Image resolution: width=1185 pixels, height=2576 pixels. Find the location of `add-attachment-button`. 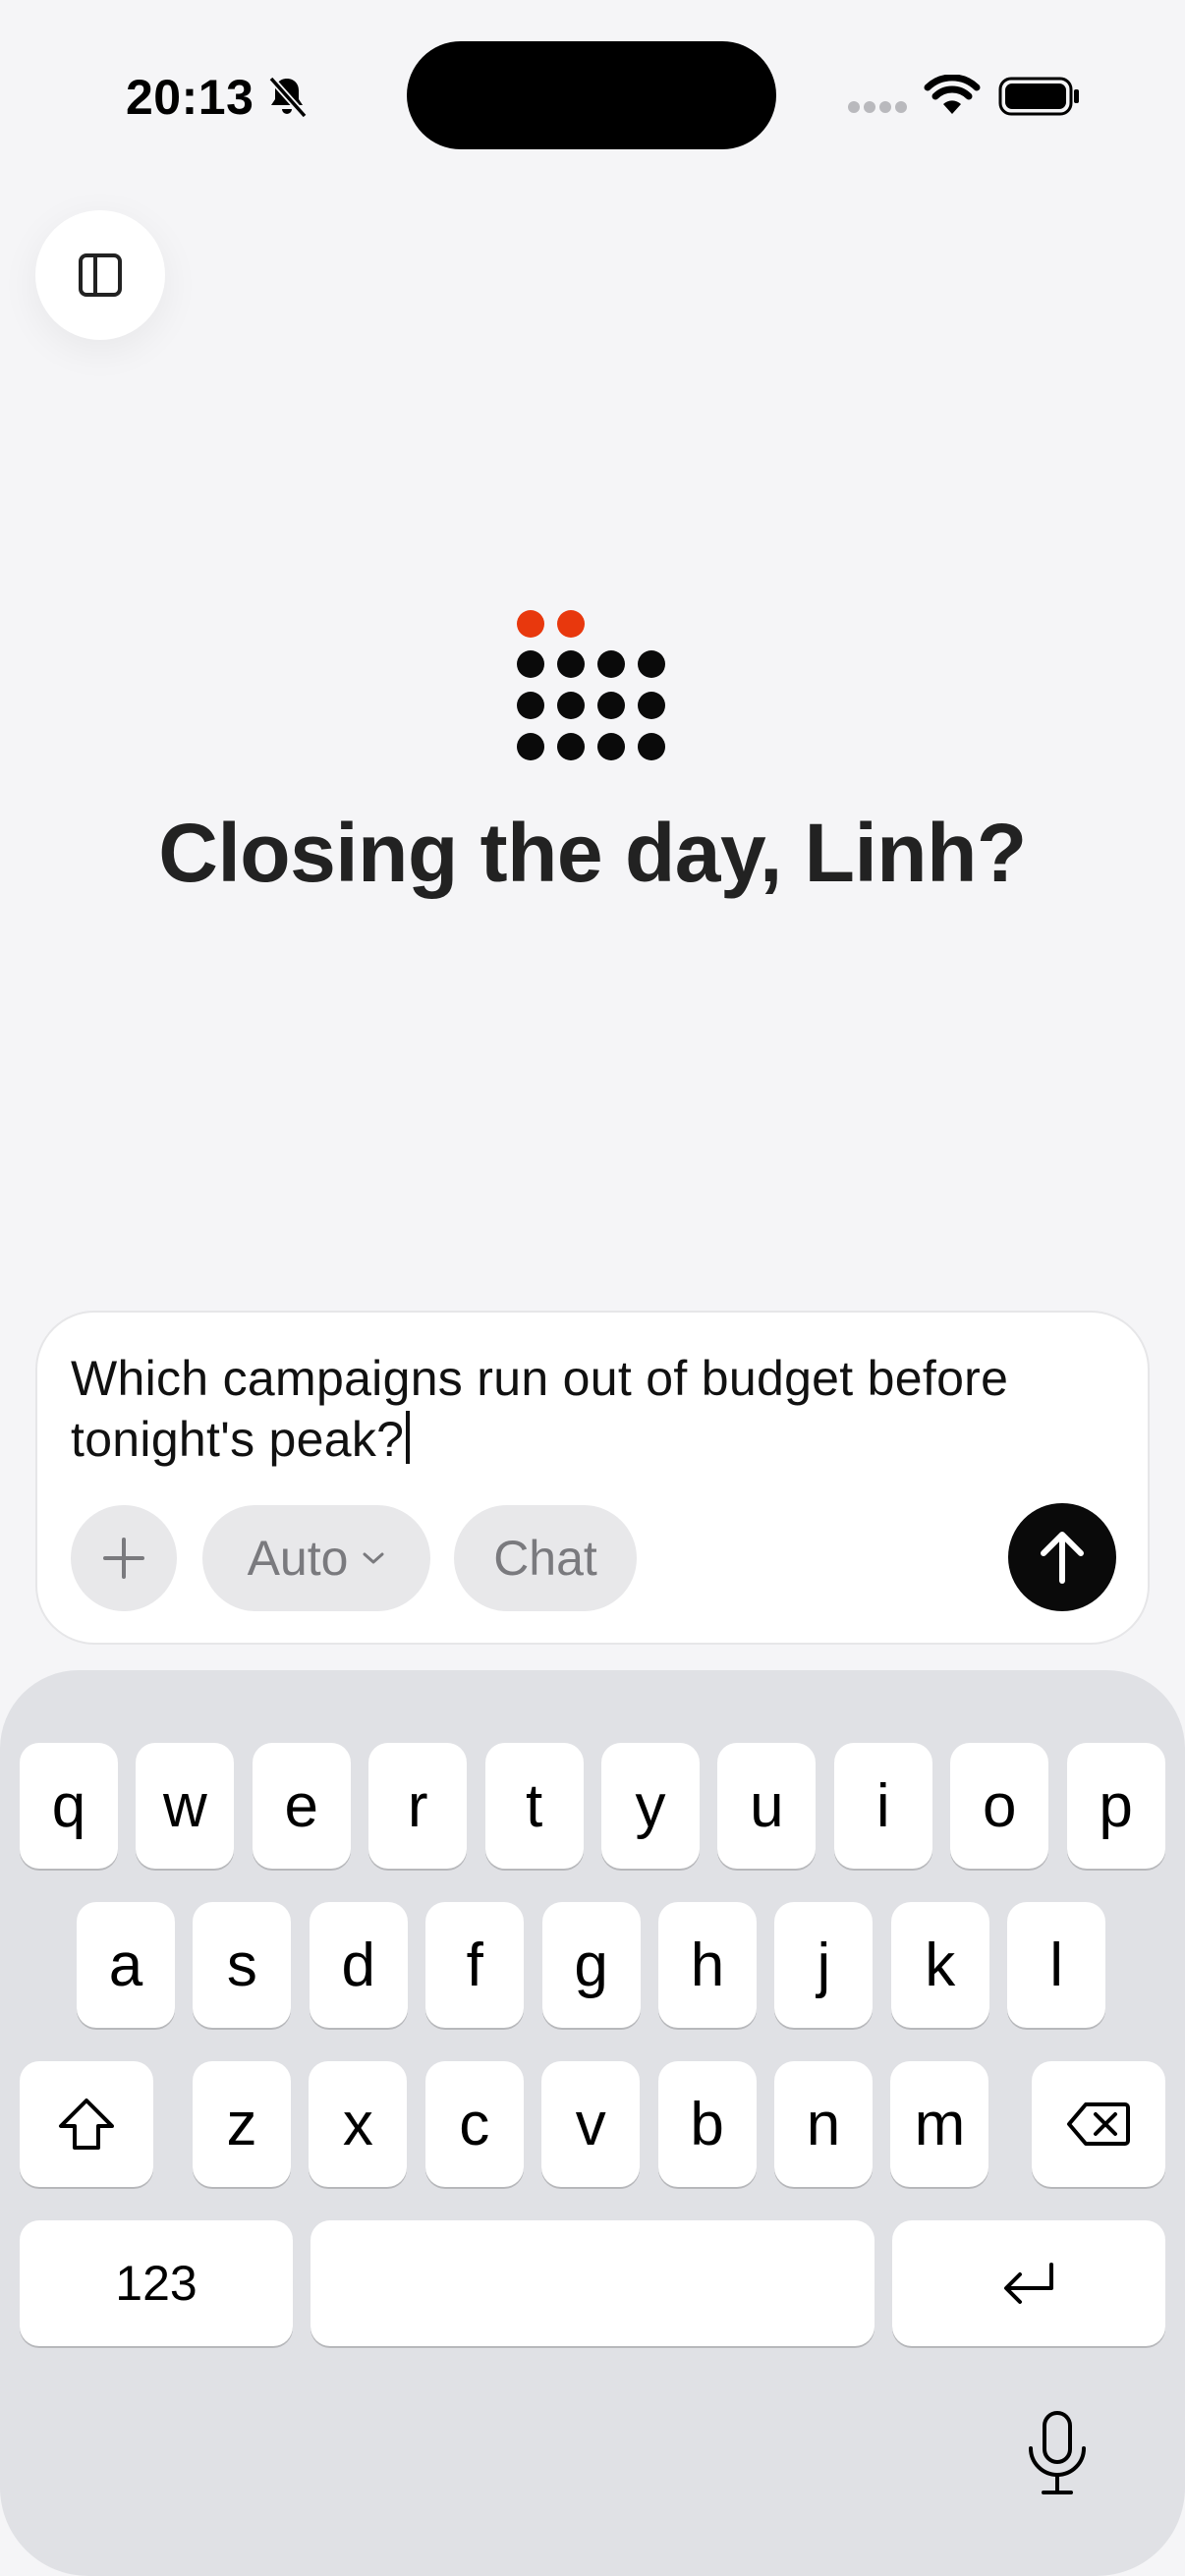

add-attachment-button is located at coordinates (124, 1558).